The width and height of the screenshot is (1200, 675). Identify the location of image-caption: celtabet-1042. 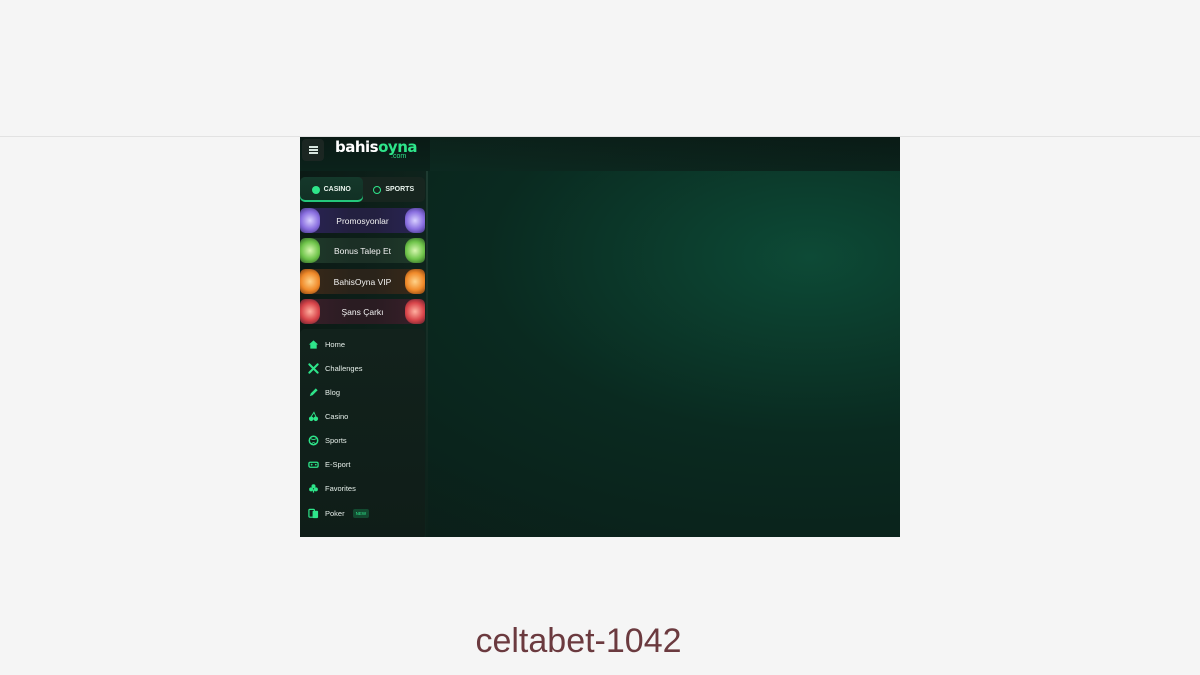
(578, 641).